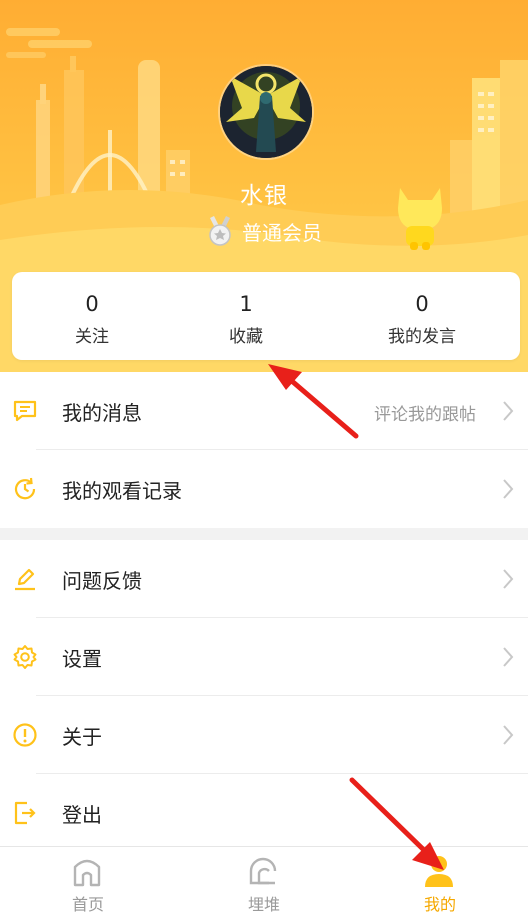 This screenshot has width=528, height=920. What do you see at coordinates (282, 232) in the screenshot?
I see `member-level: 普通会员` at bounding box center [282, 232].